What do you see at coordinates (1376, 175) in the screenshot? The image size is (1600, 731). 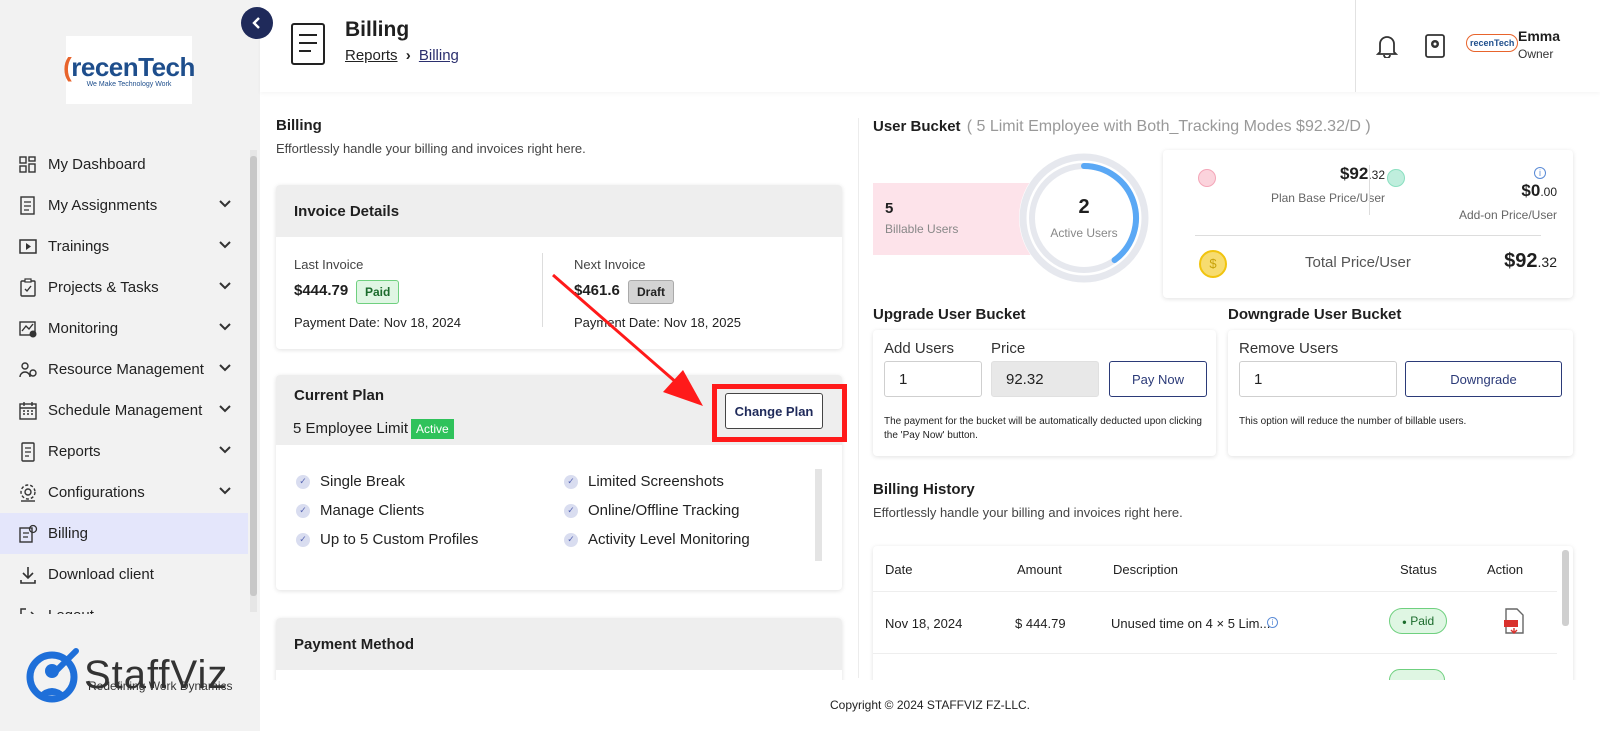 I see `plan-base-price-cents: .32` at bounding box center [1376, 175].